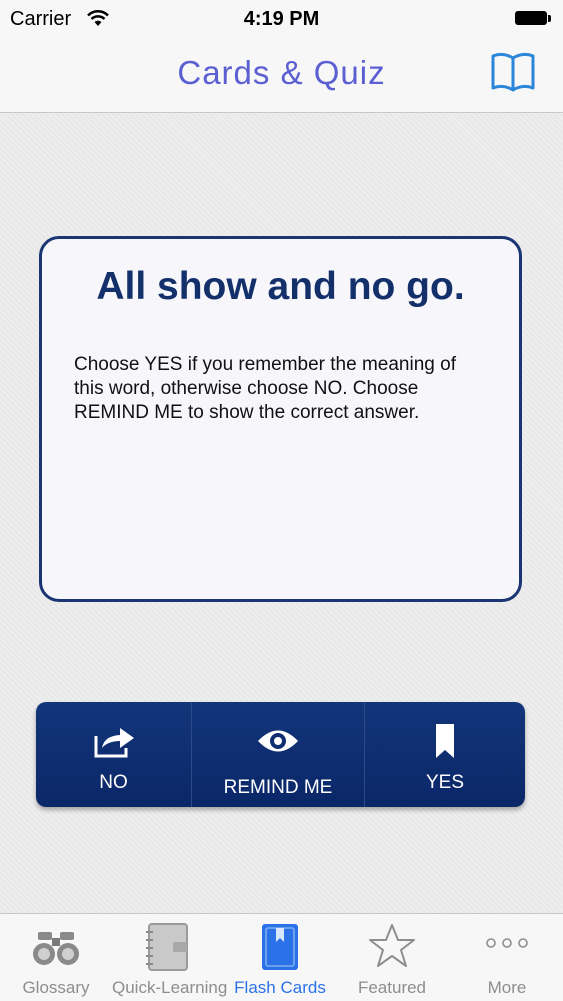 The height and width of the screenshot is (1001, 563). Describe the element at coordinates (392, 945) in the screenshot. I see `star-icon` at that location.